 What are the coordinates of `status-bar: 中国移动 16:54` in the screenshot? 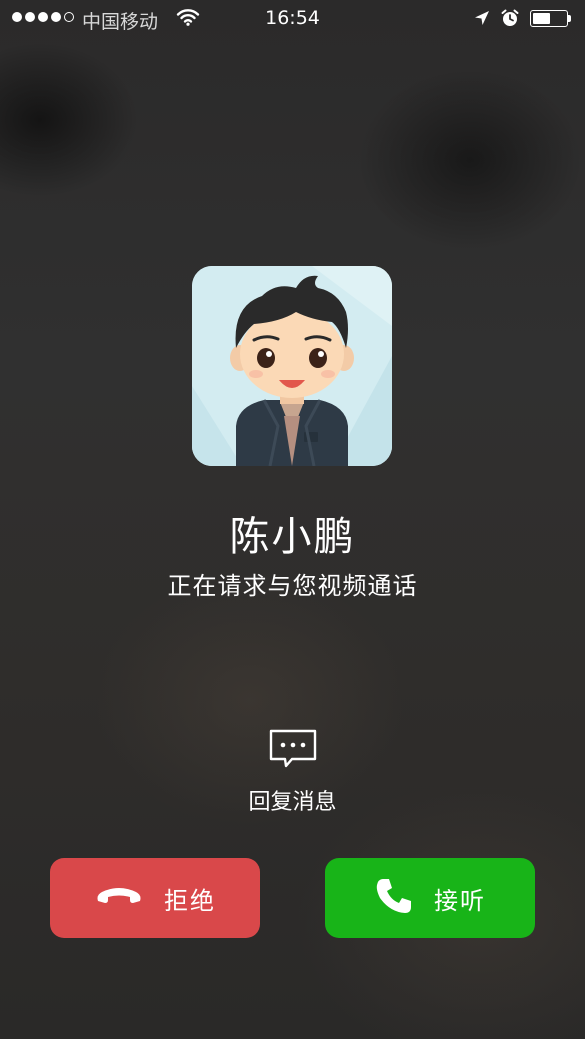 It's located at (292, 20).